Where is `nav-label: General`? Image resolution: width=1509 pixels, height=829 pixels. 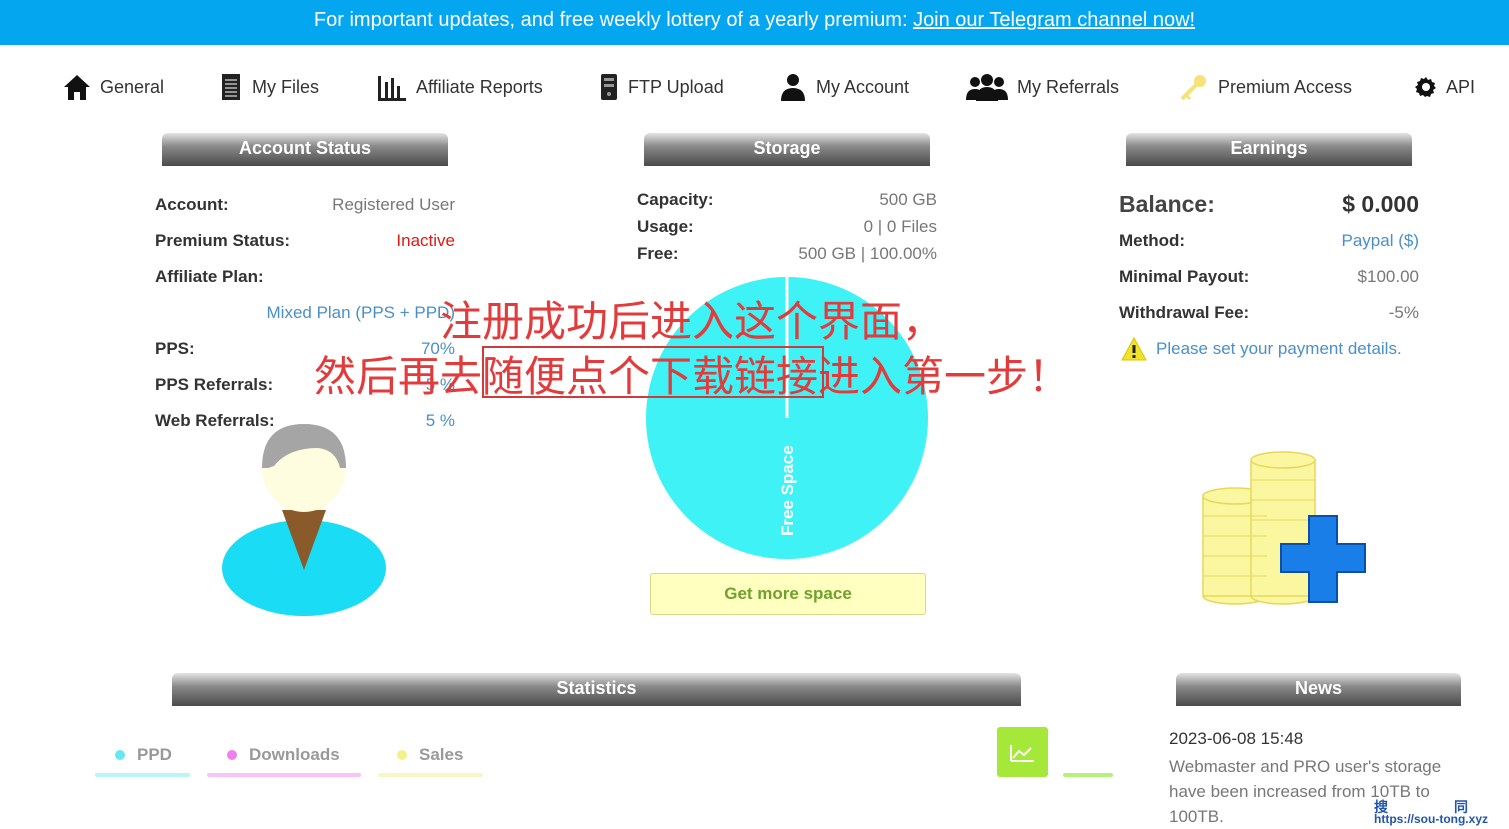
nav-label: General is located at coordinates (132, 86).